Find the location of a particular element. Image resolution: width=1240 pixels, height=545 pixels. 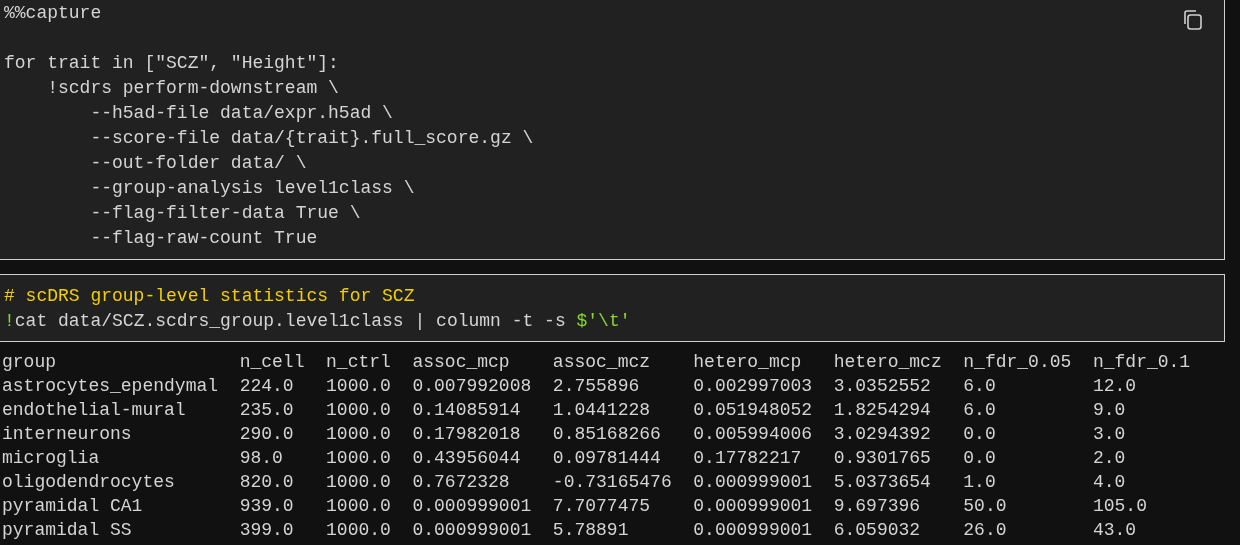

code-line: # scDRS group-level statistics for SCZ is located at coordinates (209, 296).